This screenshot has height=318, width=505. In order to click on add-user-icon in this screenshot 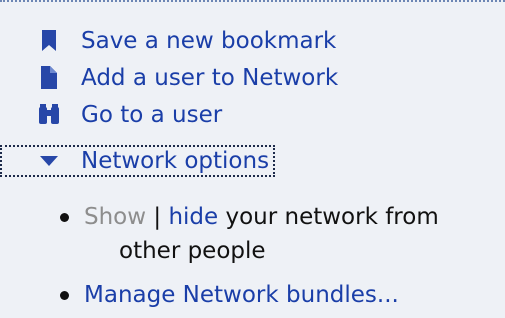, I will do `click(49, 78)`.